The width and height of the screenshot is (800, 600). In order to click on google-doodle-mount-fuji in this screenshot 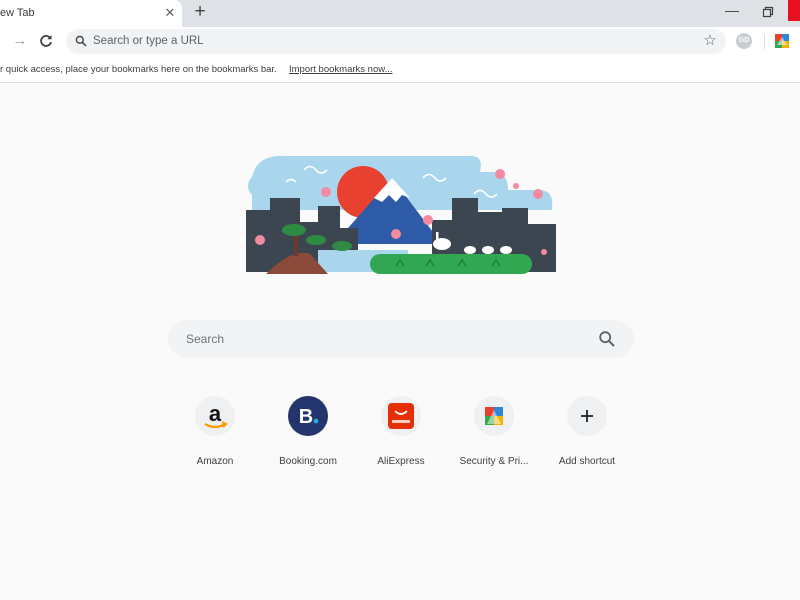, I will do `click(402, 213)`.